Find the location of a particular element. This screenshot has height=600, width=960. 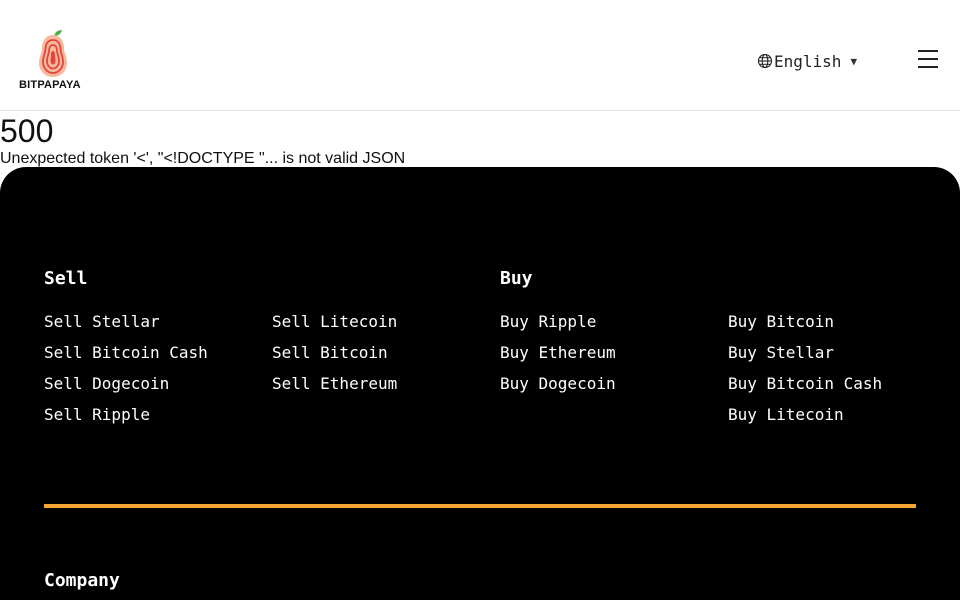

globe-icon is located at coordinates (765, 61).